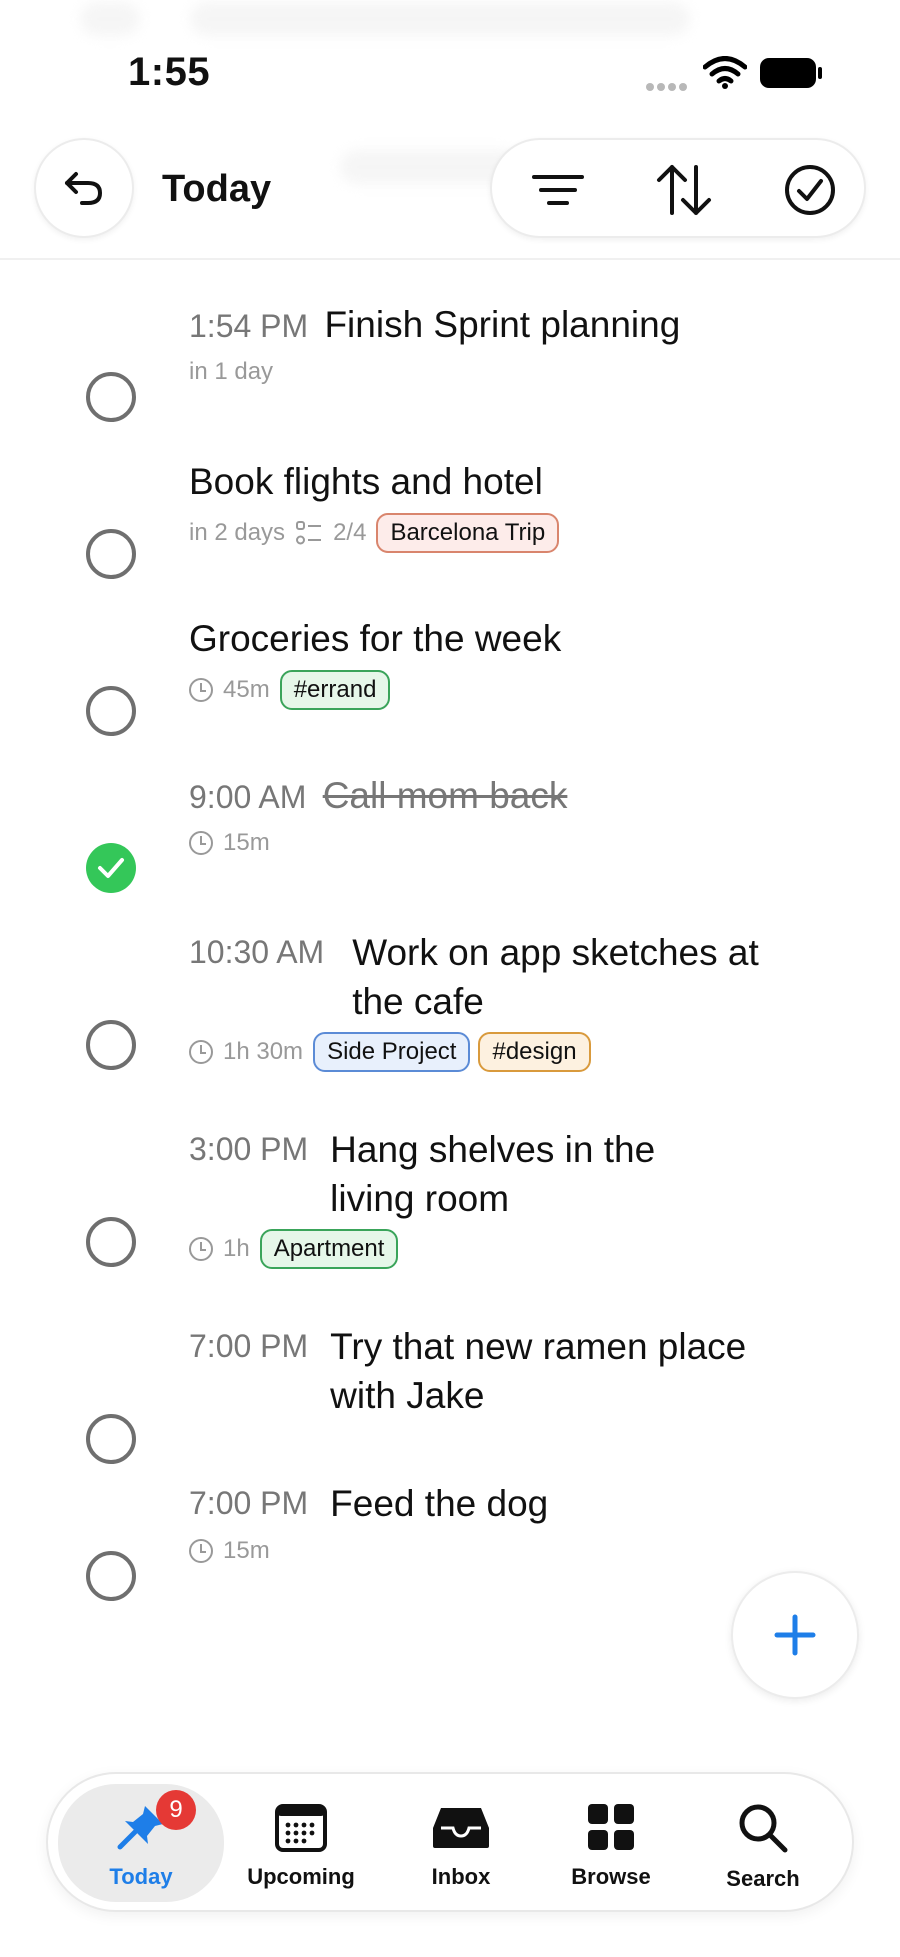  What do you see at coordinates (668, 87) in the screenshot?
I see `signal-dots-icon` at bounding box center [668, 87].